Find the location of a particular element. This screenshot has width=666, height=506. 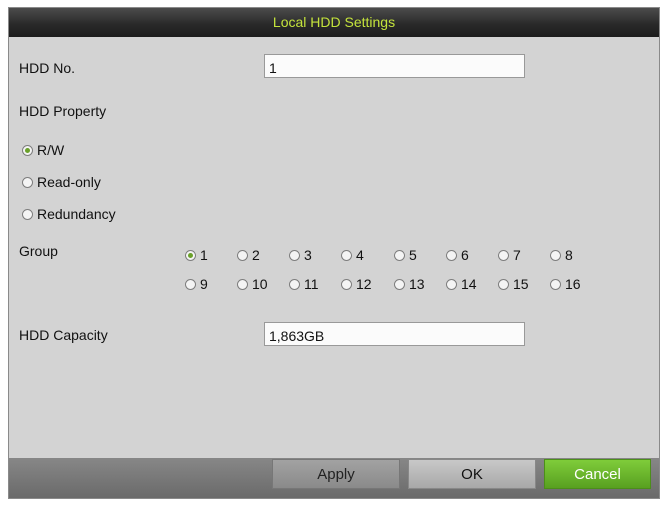

group-option-2: 2 is located at coordinates (248, 255).